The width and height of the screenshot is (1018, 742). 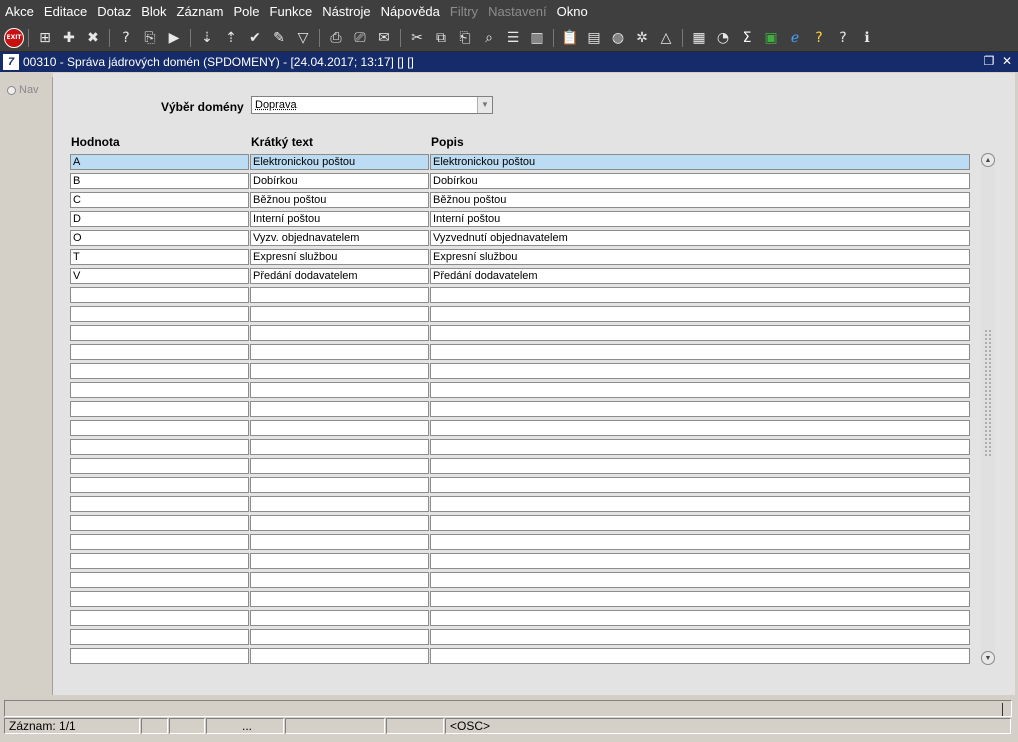 I want to click on cell-popis: Expresní službou, so click(x=700, y=257).